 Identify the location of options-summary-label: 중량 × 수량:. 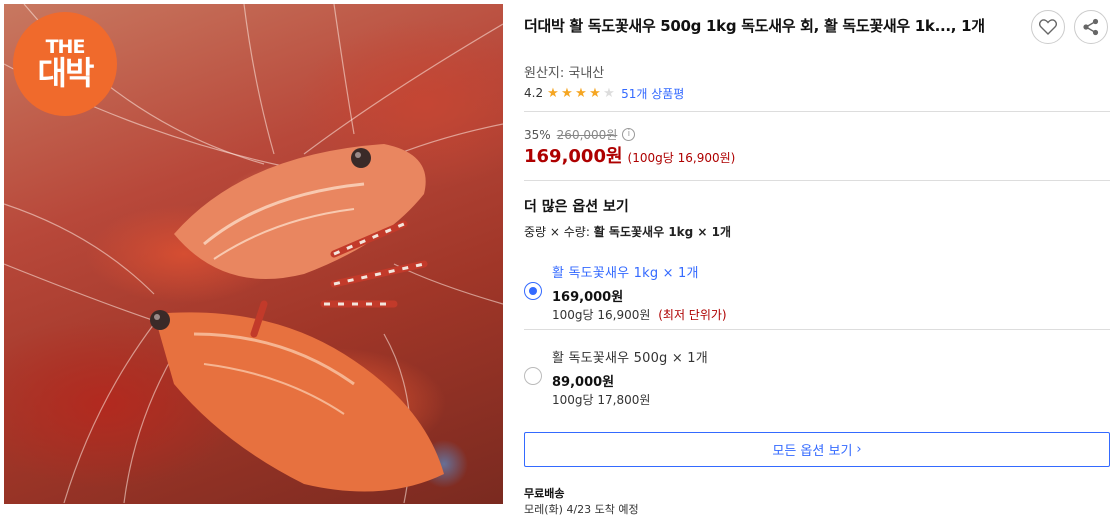
(557, 232).